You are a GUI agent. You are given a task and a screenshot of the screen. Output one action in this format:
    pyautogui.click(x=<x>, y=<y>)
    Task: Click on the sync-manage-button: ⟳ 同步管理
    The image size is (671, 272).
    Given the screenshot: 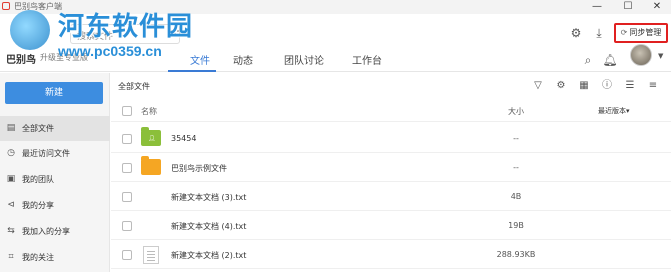 What is the action you would take?
    pyautogui.click(x=641, y=33)
    